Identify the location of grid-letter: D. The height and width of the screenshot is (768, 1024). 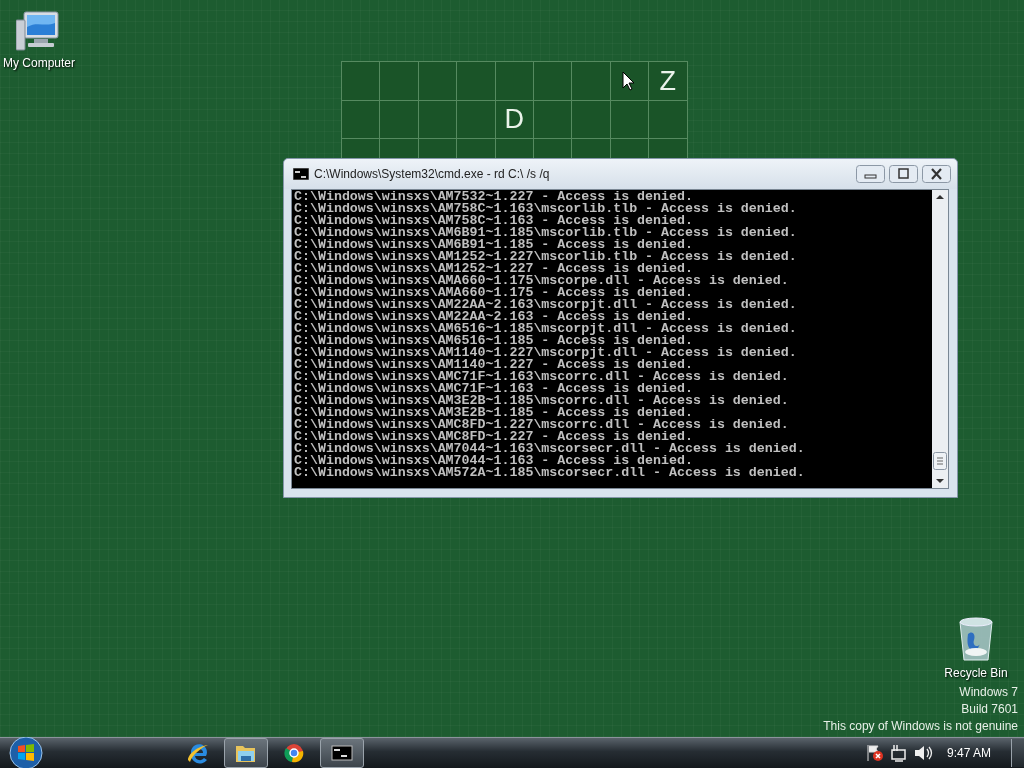
(514, 119).